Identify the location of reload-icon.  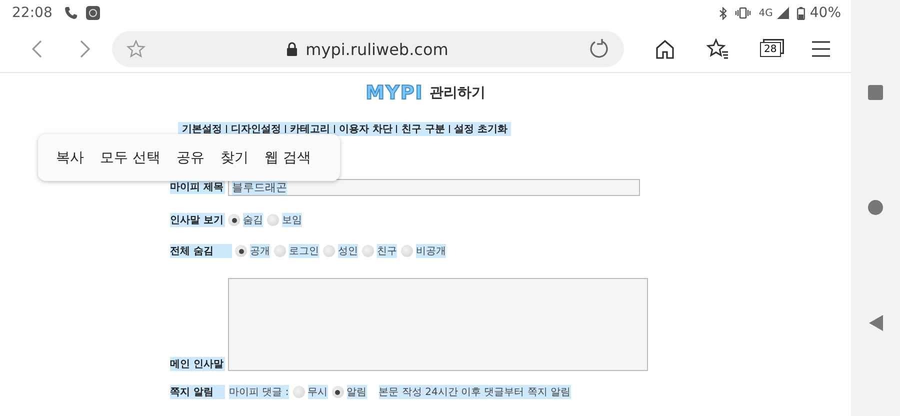
(599, 49).